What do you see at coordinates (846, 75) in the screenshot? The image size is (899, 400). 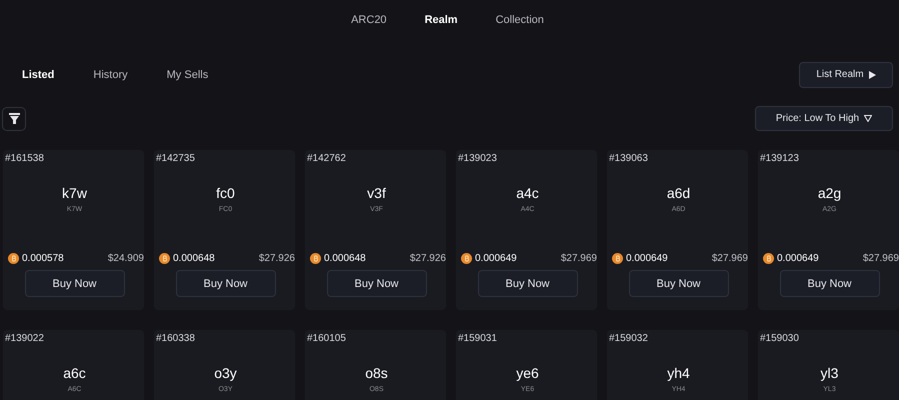 I see `list-realm-button: List Realm` at bounding box center [846, 75].